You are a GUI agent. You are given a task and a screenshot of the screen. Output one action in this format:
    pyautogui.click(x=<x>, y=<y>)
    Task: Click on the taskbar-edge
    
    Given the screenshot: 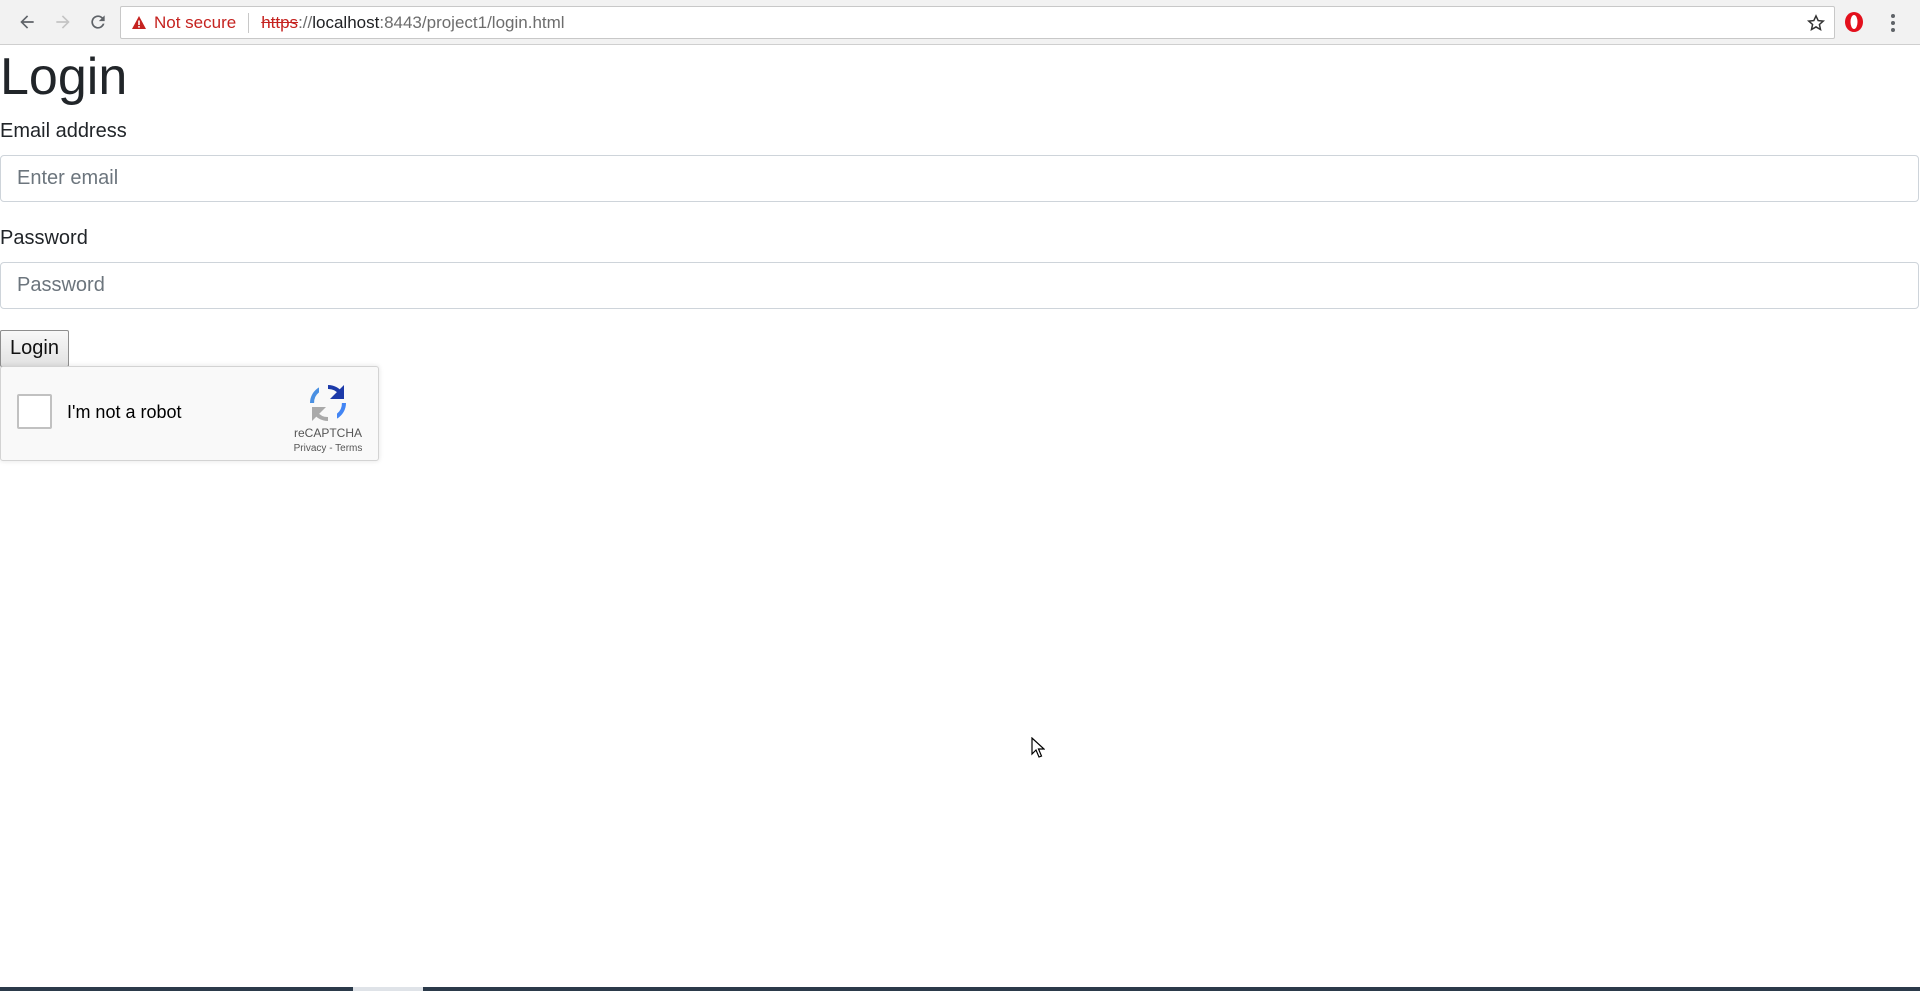 What is the action you would take?
    pyautogui.click(x=960, y=989)
    